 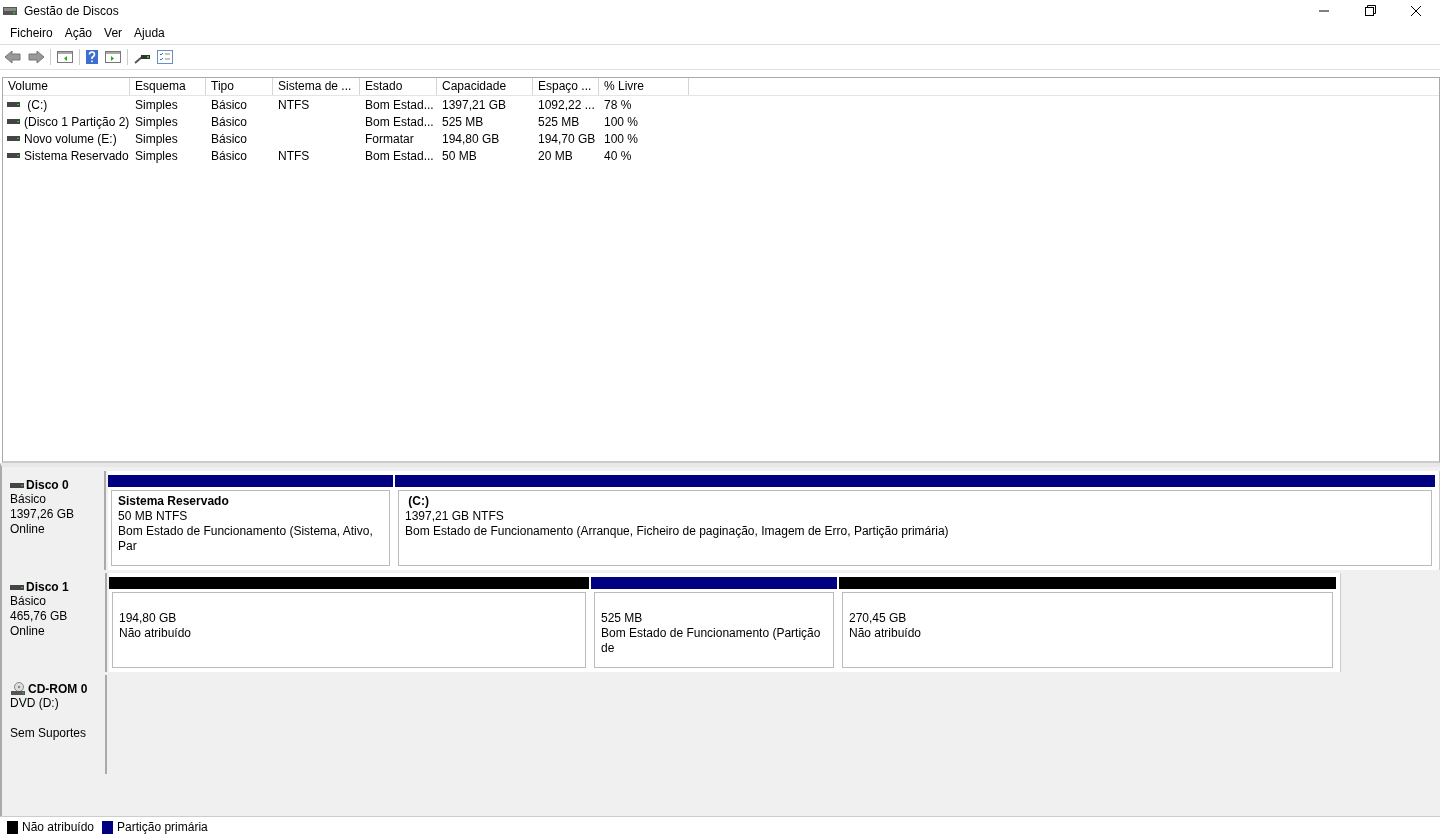 I want to click on table-cell: 40 %, so click(x=618, y=155).